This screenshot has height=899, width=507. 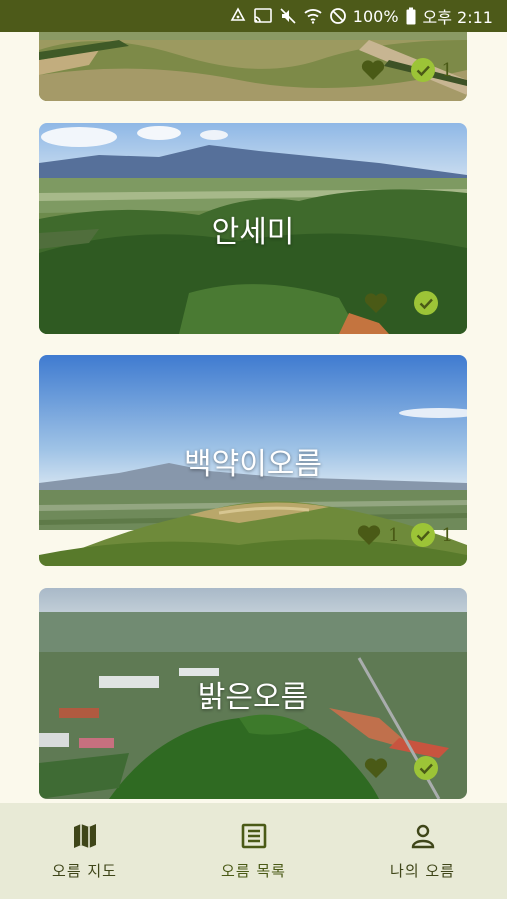 What do you see at coordinates (253, 66) in the screenshot?
I see `oreum-card: 1` at bounding box center [253, 66].